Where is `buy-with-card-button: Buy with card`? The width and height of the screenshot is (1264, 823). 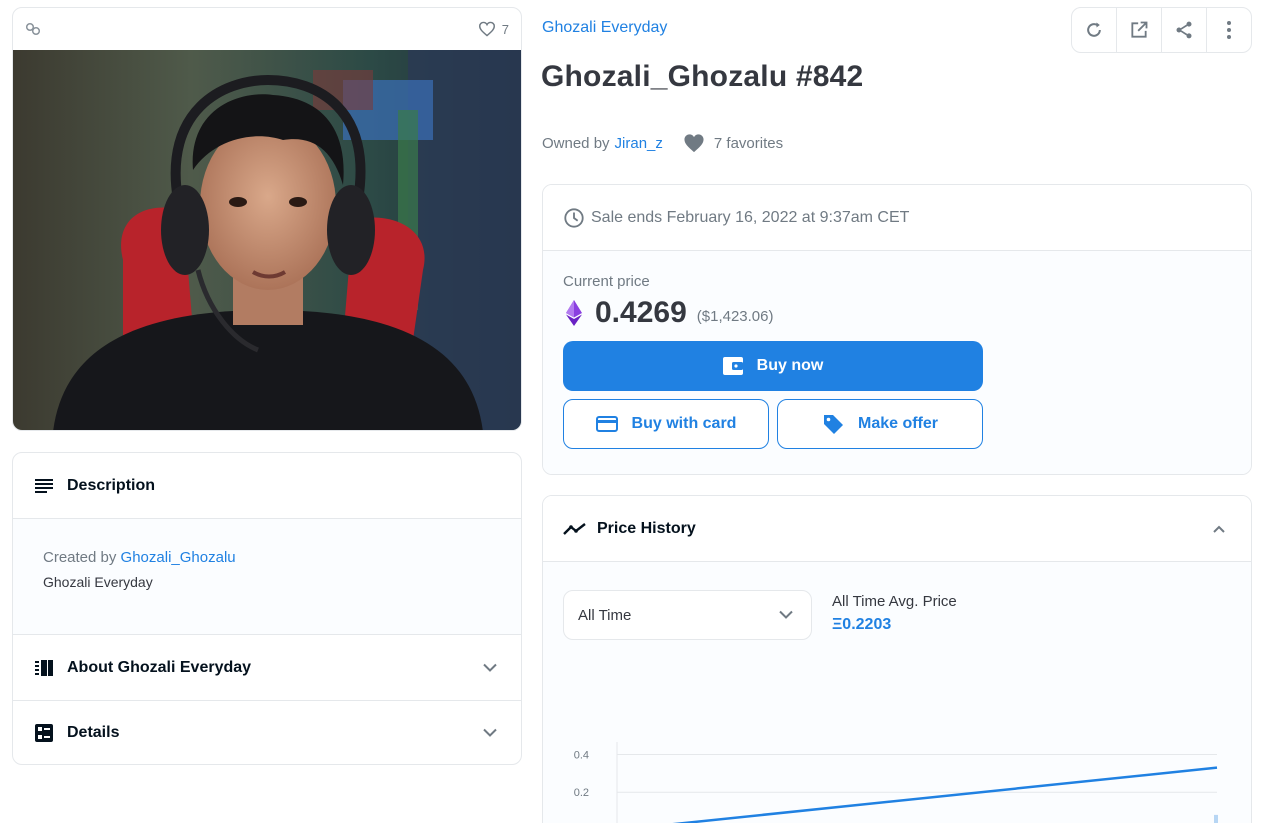 buy-with-card-button: Buy with card is located at coordinates (666, 424).